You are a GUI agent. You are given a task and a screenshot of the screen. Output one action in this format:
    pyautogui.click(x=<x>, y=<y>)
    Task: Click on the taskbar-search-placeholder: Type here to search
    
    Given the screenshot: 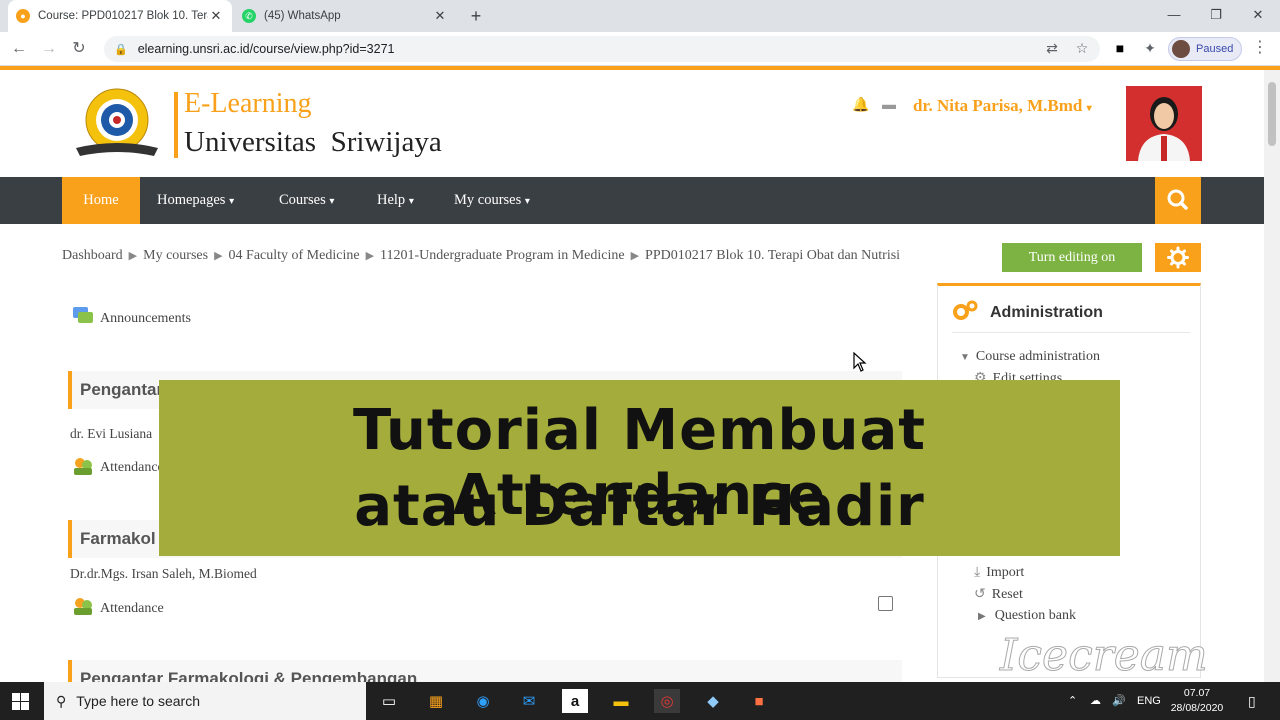 What is the action you would take?
    pyautogui.click(x=138, y=701)
    